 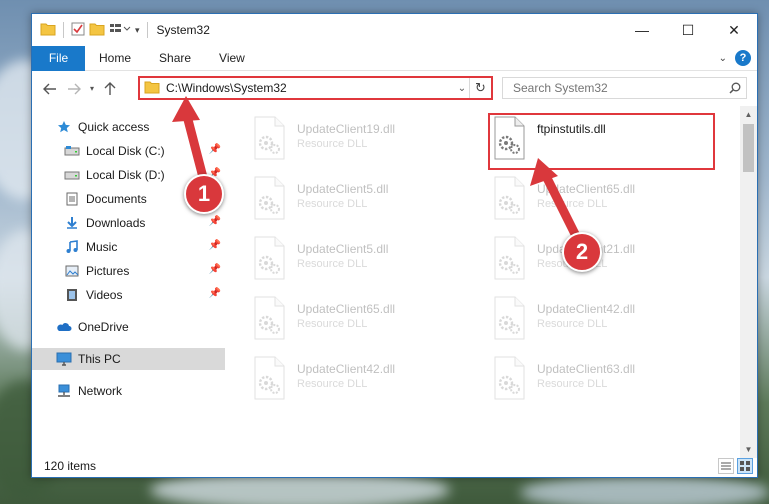 I want to click on ribbon-tabs: File Home Share View ⌄ ?, so click(x=394, y=58).